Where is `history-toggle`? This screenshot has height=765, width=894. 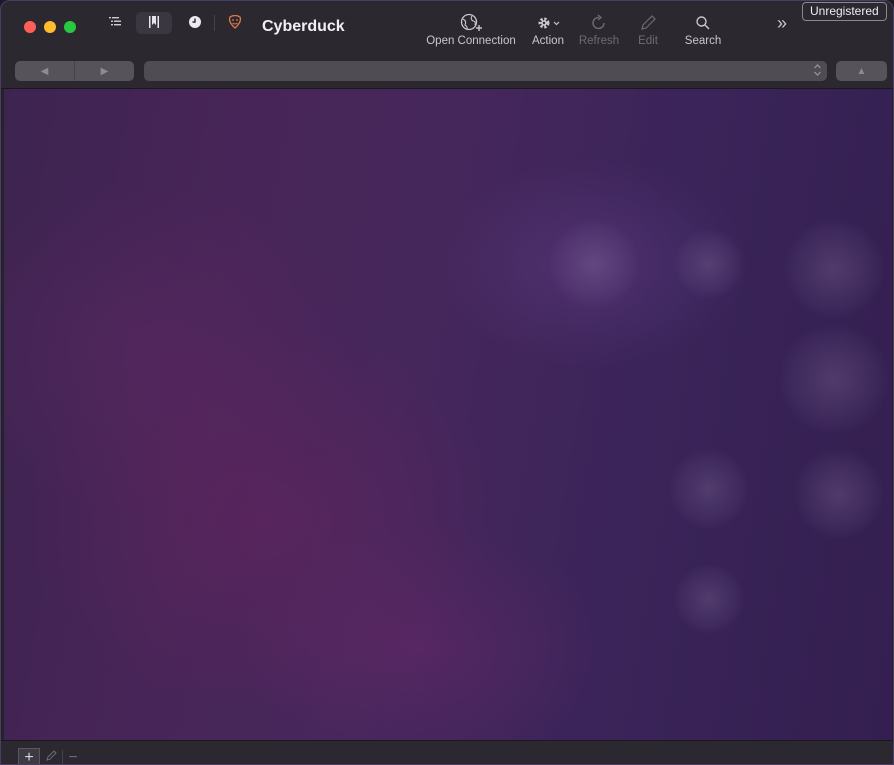
history-toggle is located at coordinates (195, 23).